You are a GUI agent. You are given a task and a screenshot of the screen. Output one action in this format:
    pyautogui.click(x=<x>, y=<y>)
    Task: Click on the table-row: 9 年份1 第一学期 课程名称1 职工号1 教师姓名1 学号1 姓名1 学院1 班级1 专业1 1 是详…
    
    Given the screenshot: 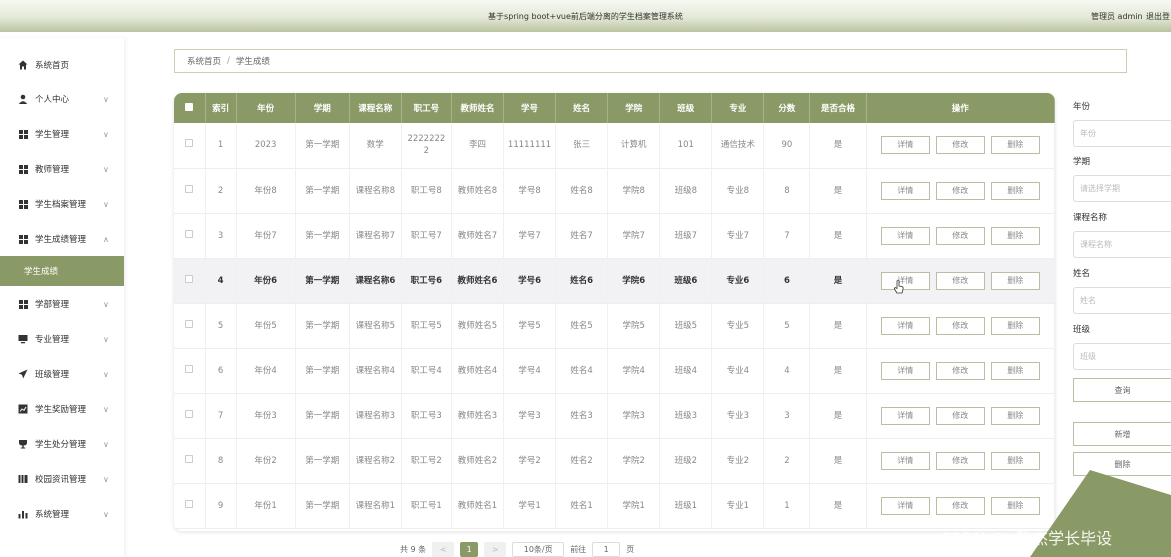 What is the action you would take?
    pyautogui.click(x=614, y=505)
    